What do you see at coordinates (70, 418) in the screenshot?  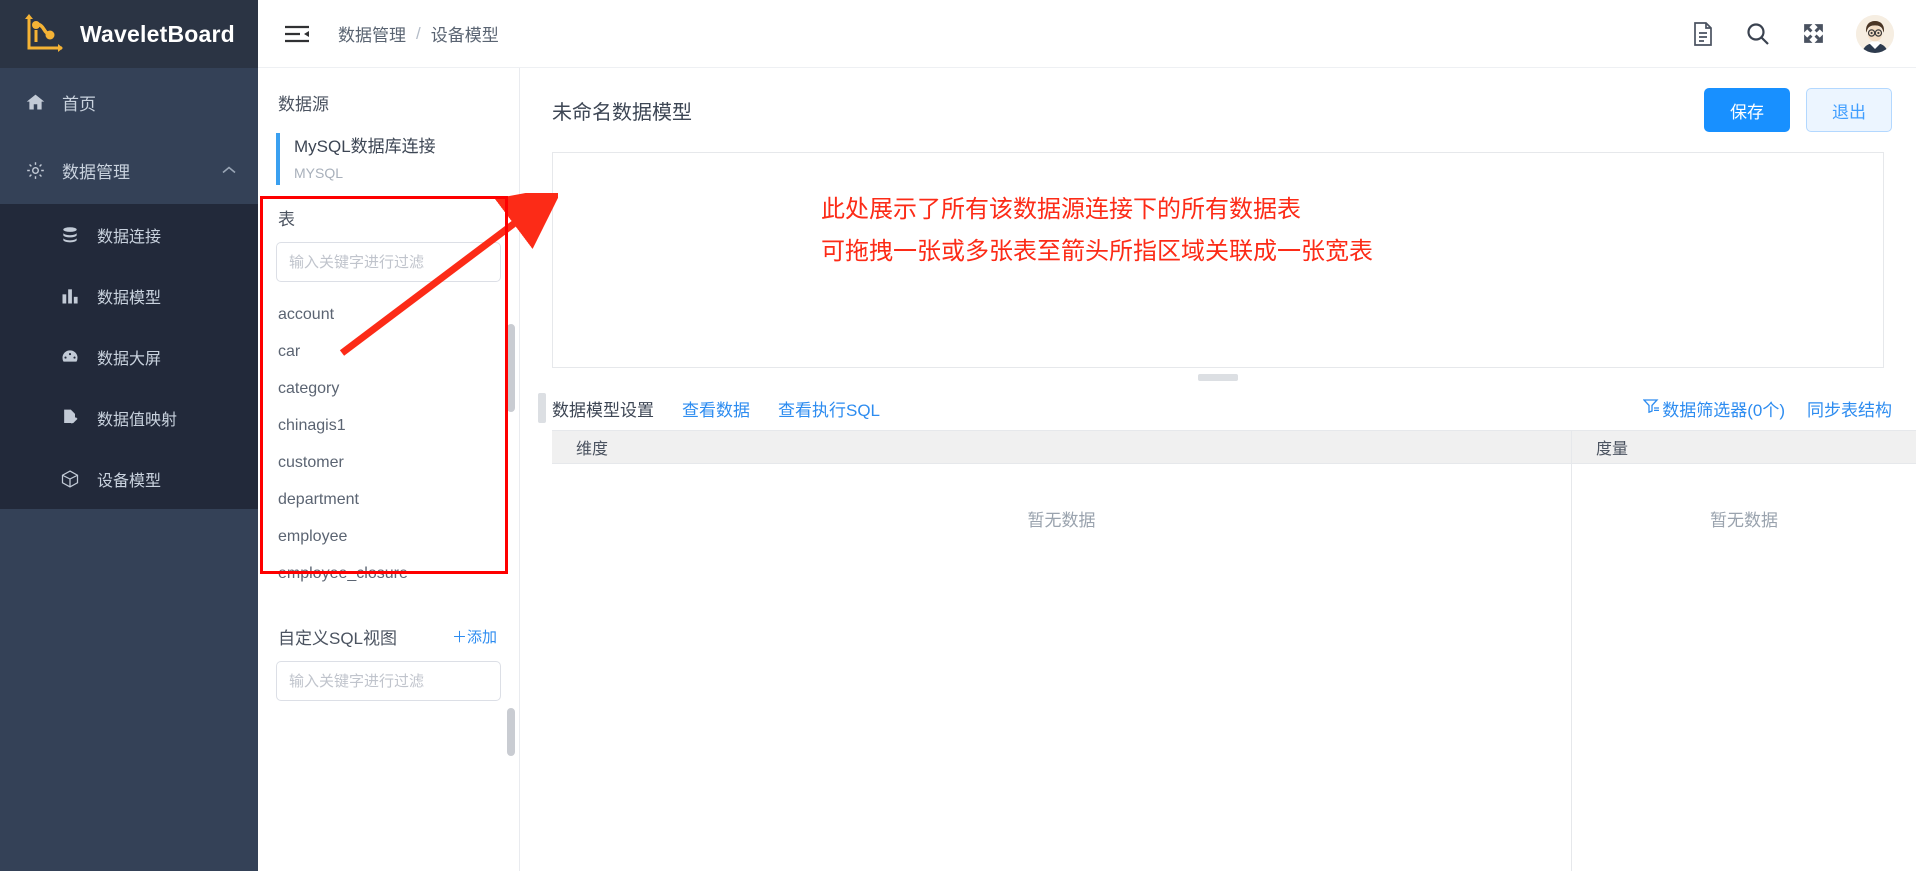 I see `file-edit-icon` at bounding box center [70, 418].